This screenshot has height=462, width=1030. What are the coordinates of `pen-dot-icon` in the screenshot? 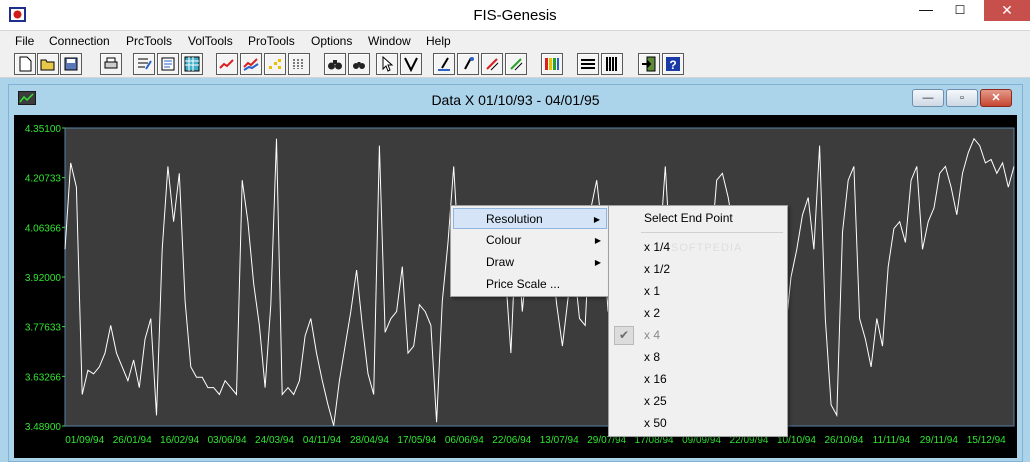 It's located at (469, 63).